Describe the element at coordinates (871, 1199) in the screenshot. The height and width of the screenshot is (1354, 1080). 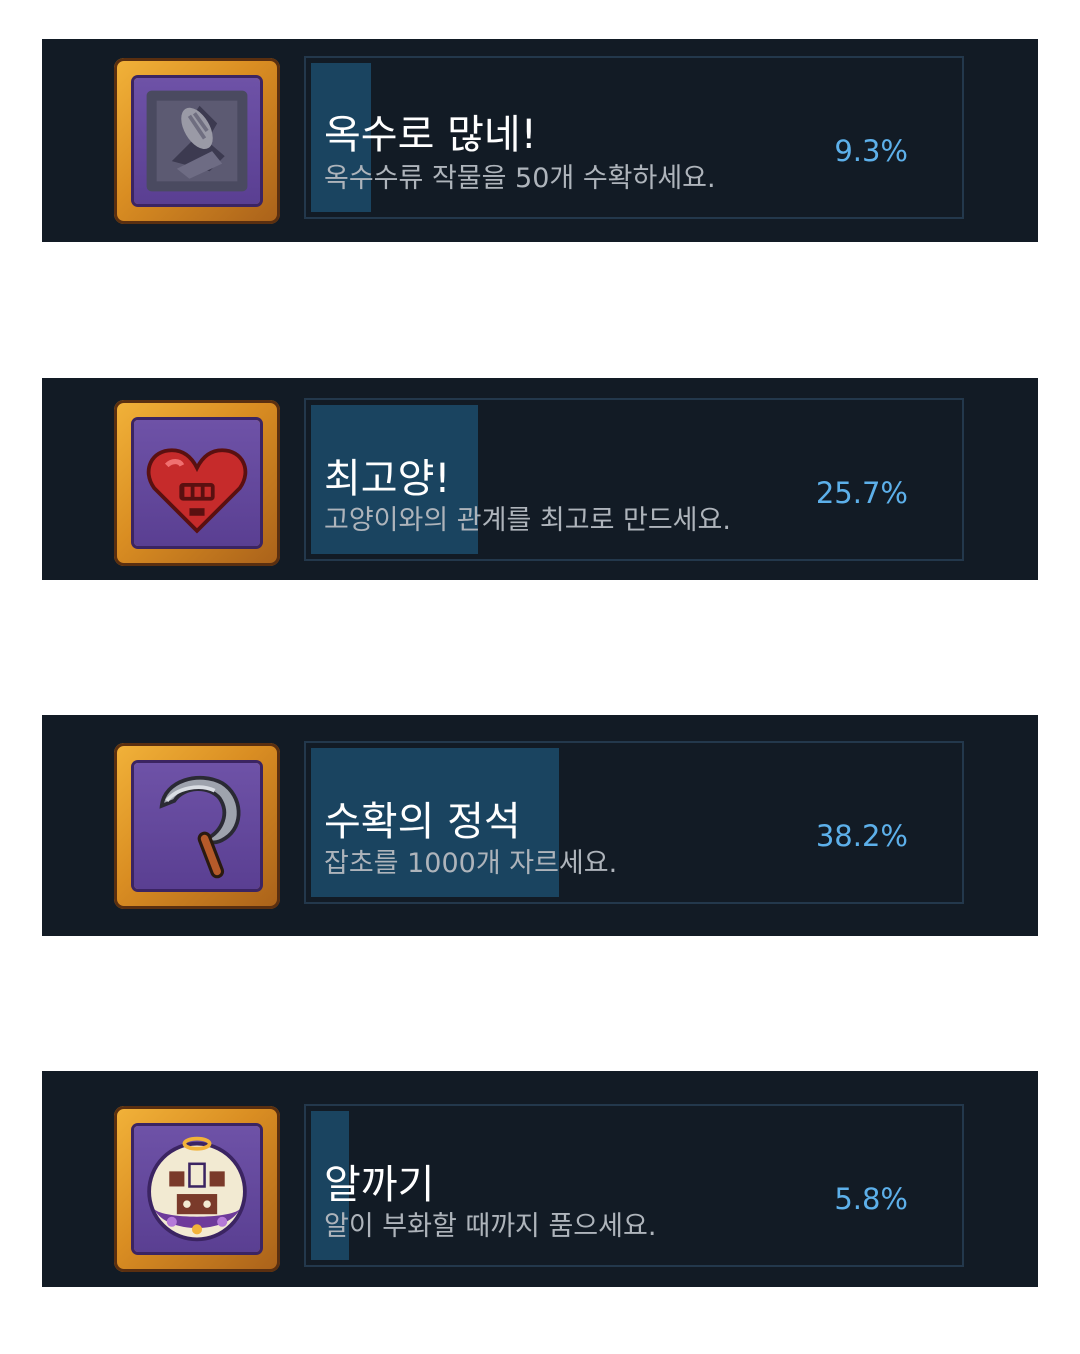
I see `achievement-percent: 5.8%` at that location.